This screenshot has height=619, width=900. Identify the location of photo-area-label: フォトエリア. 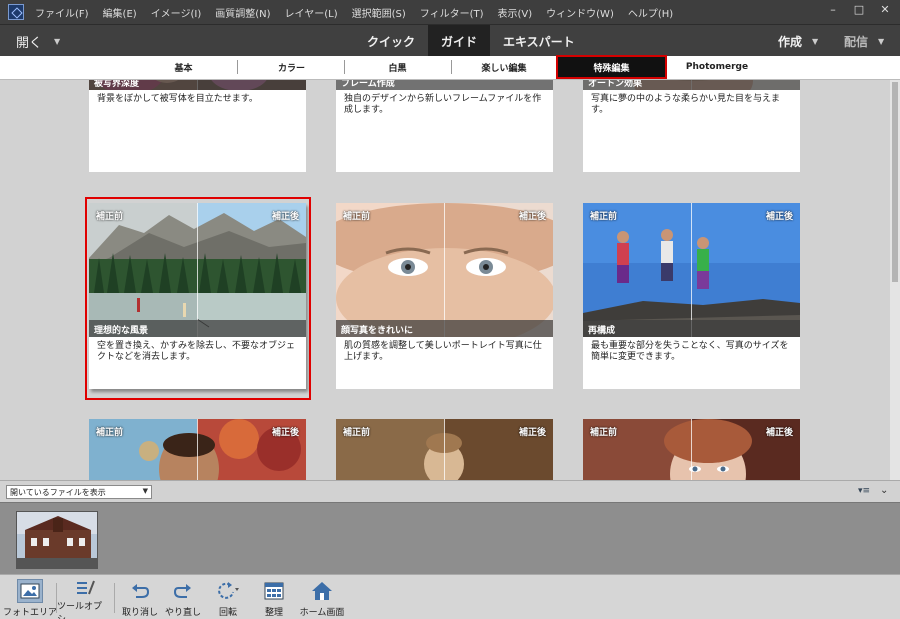
(29, 613).